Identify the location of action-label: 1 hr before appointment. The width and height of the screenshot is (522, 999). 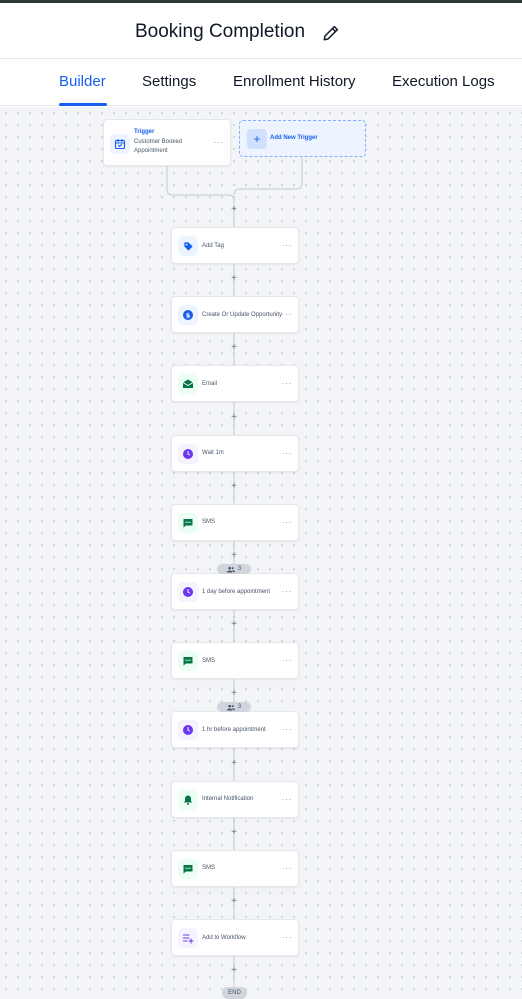
(234, 729).